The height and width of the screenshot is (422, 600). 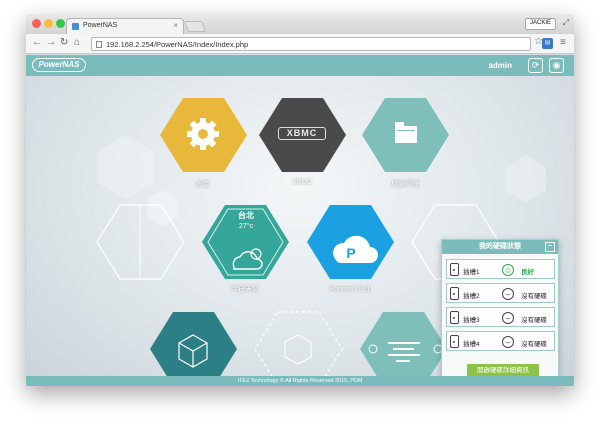 What do you see at coordinates (500, 269) in the screenshot?
I see `disk-slot-row: 插槽1 ☺ 良好` at bounding box center [500, 269].